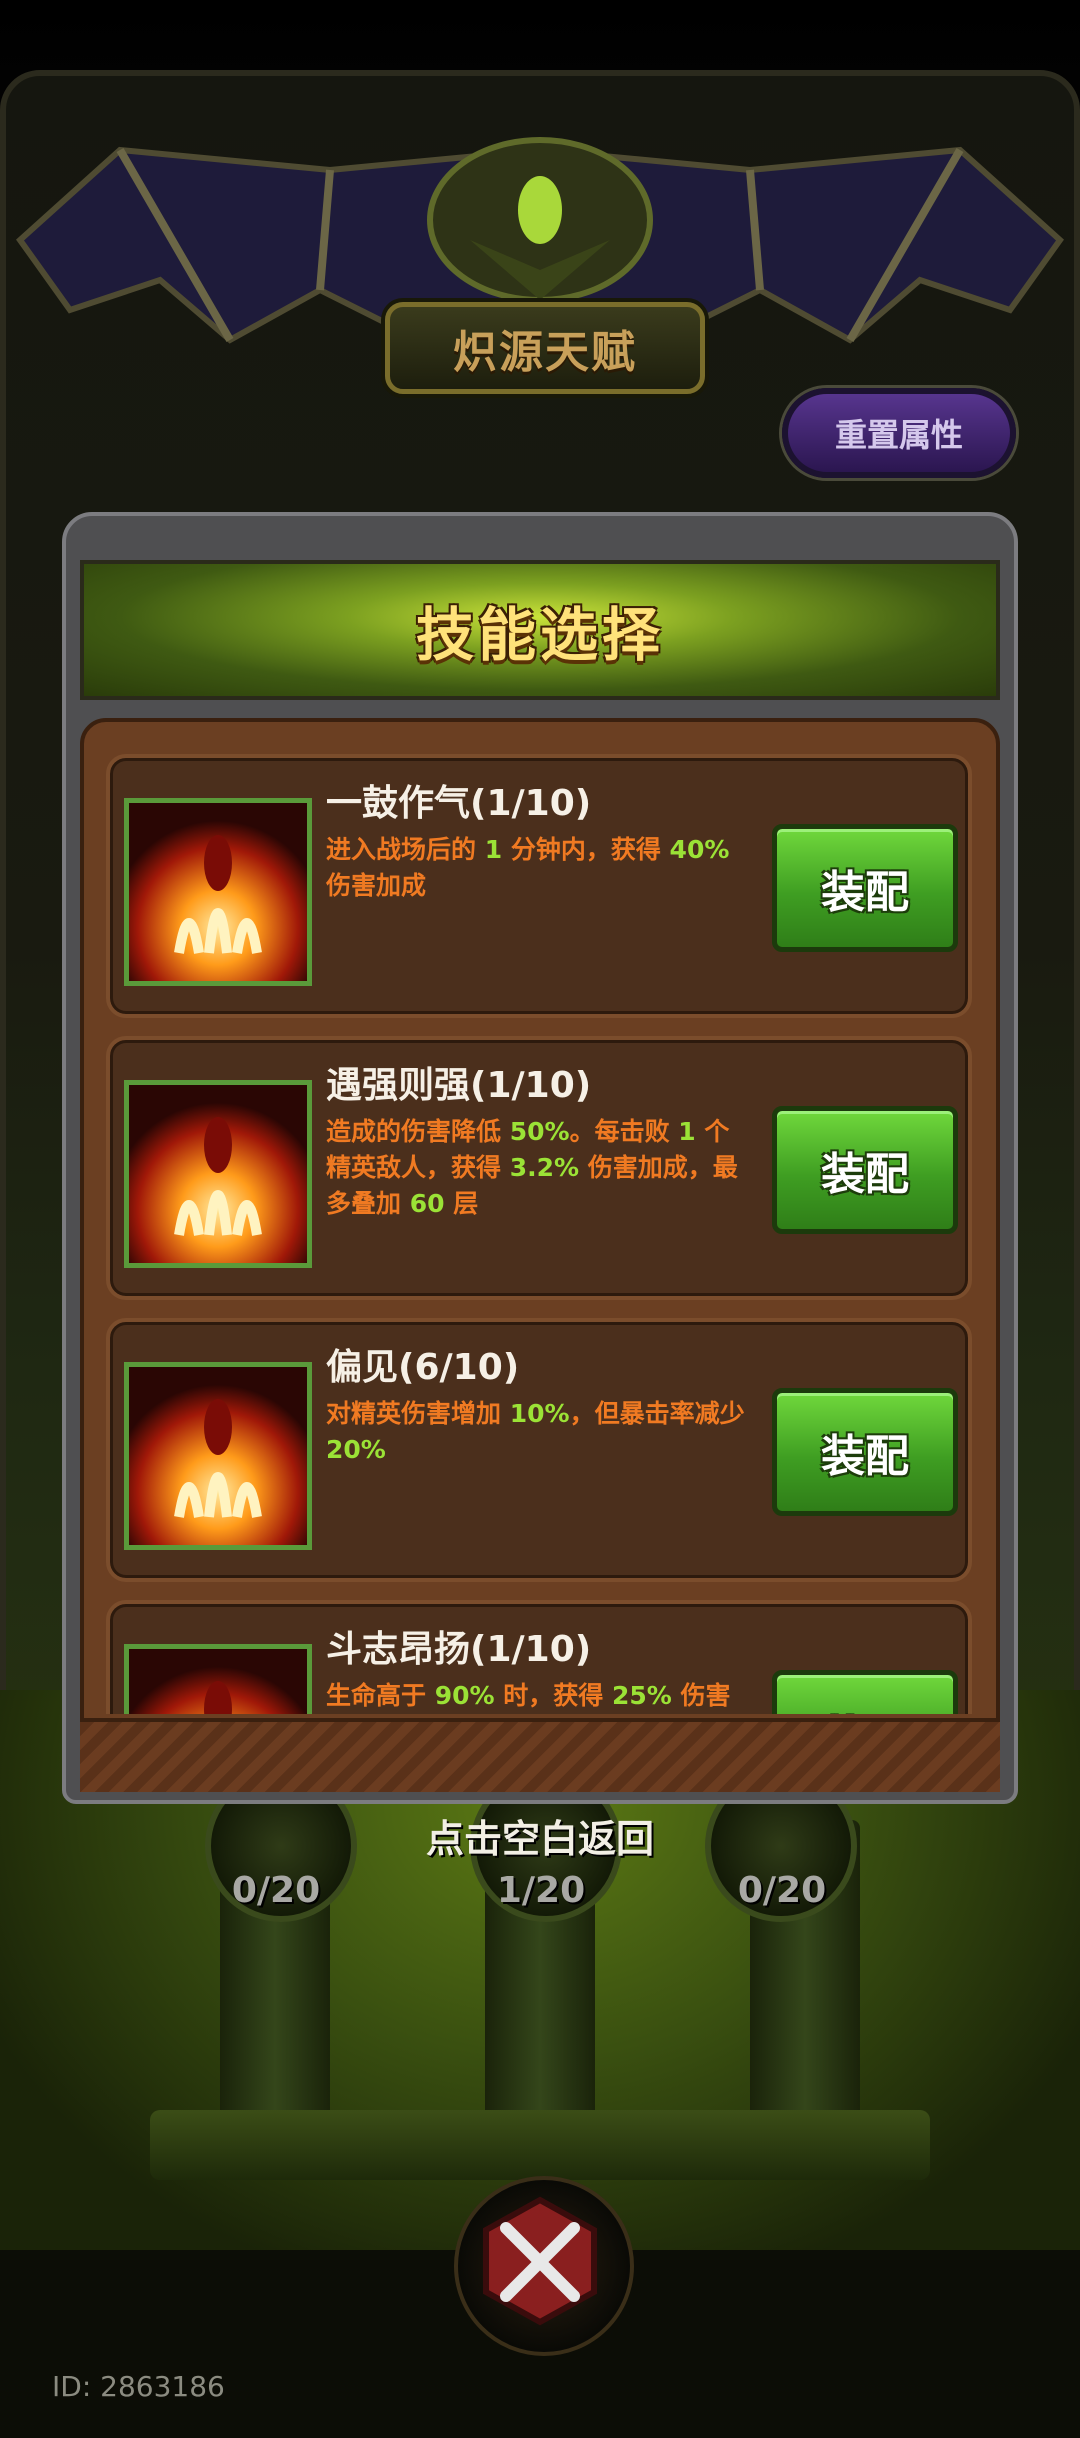 Image resolution: width=1080 pixels, height=2438 pixels. Describe the element at coordinates (459, 803) in the screenshot. I see `skill-name: 一鼓作气(1/10)` at that location.